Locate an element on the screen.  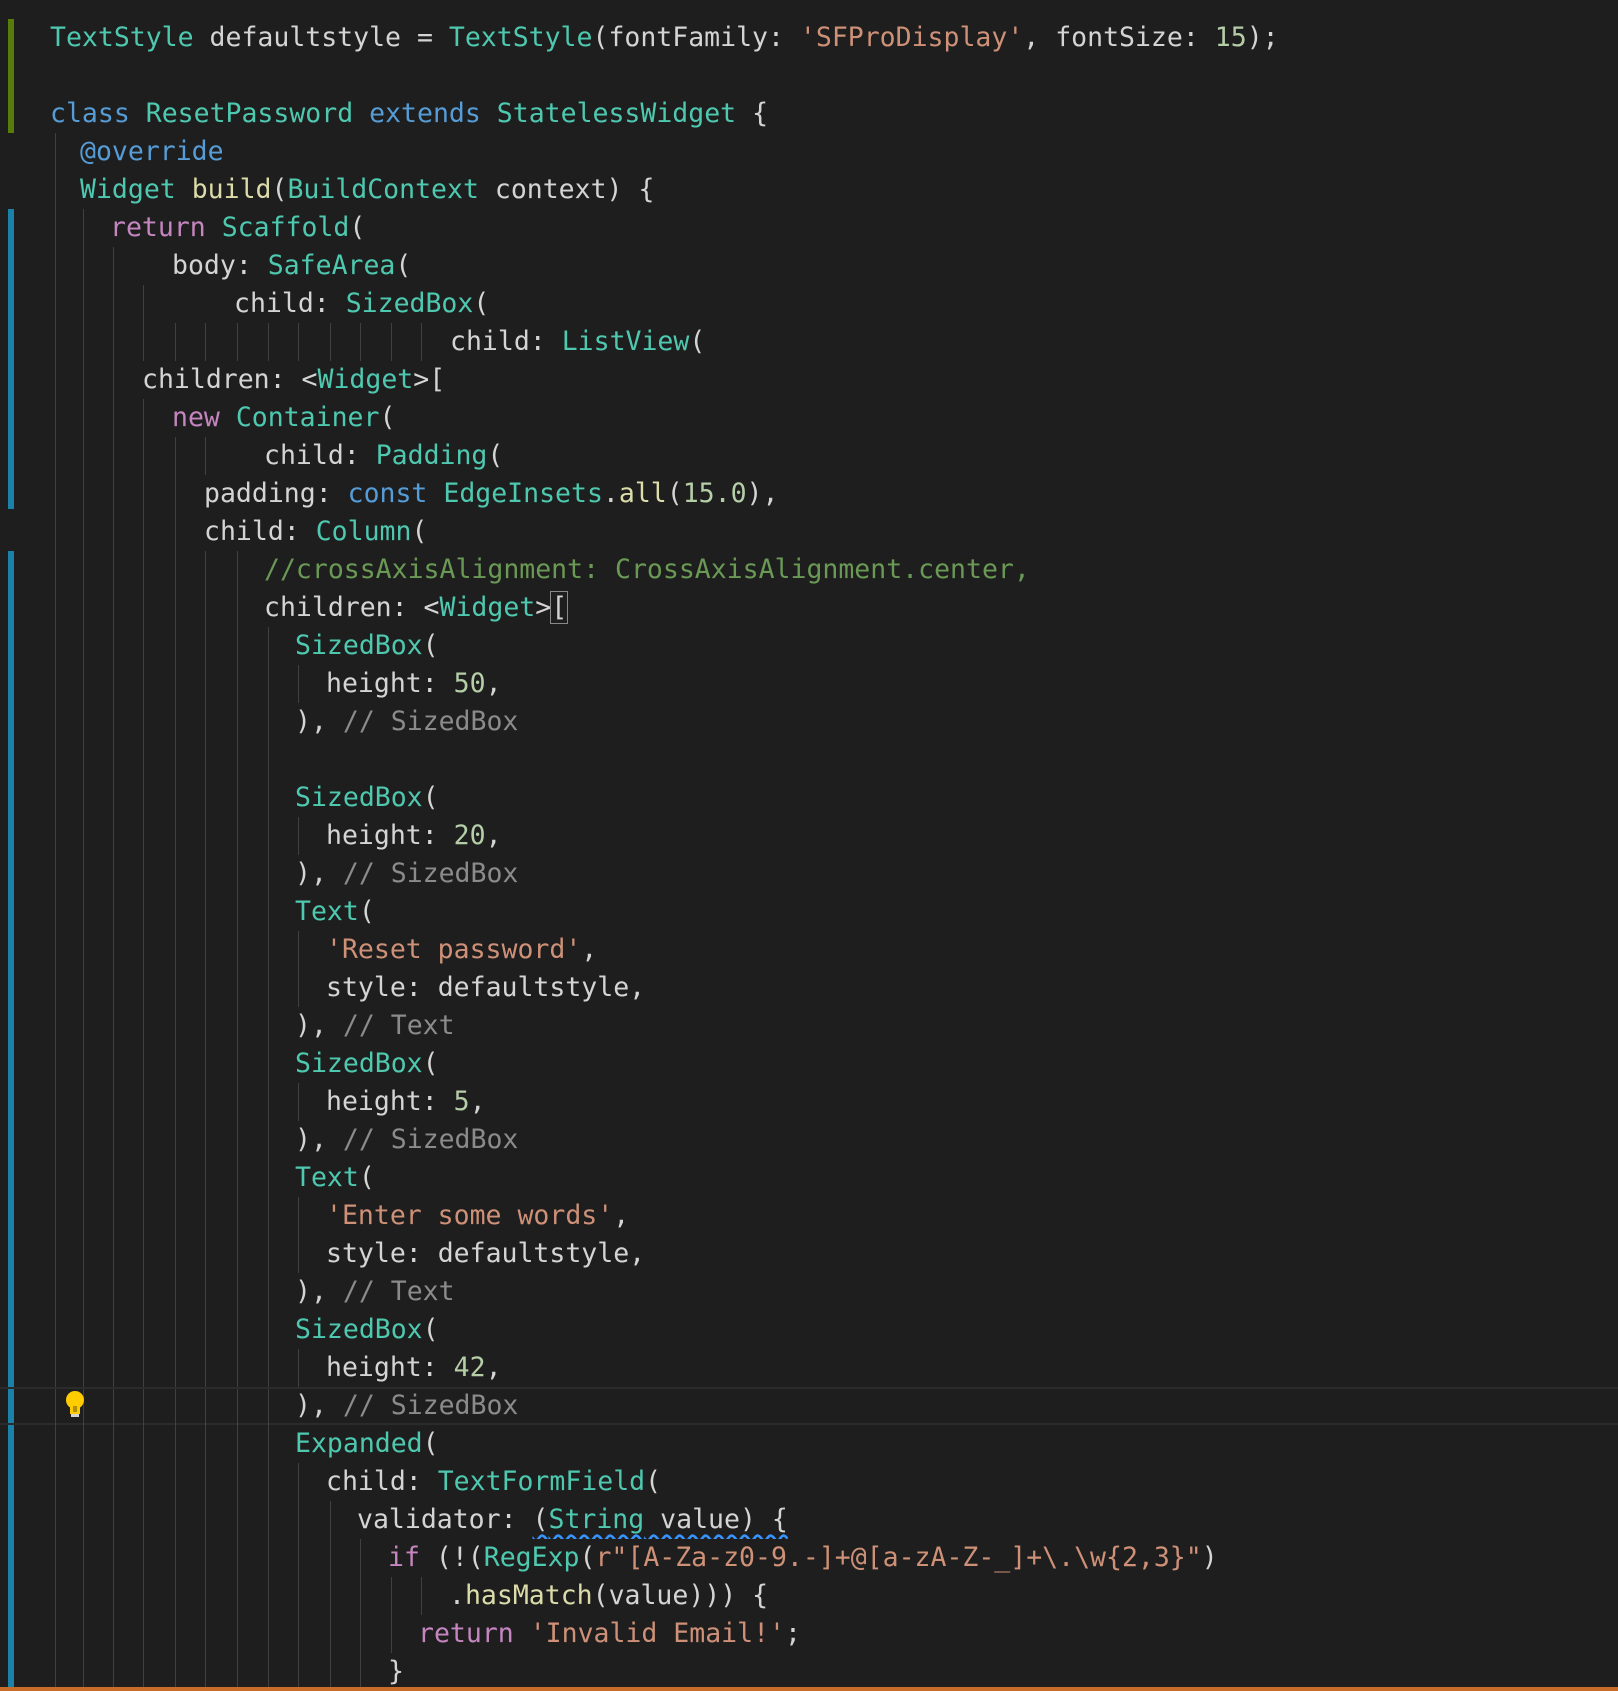
code-line: 'Enter some words', is located at coordinates (809, 1216).